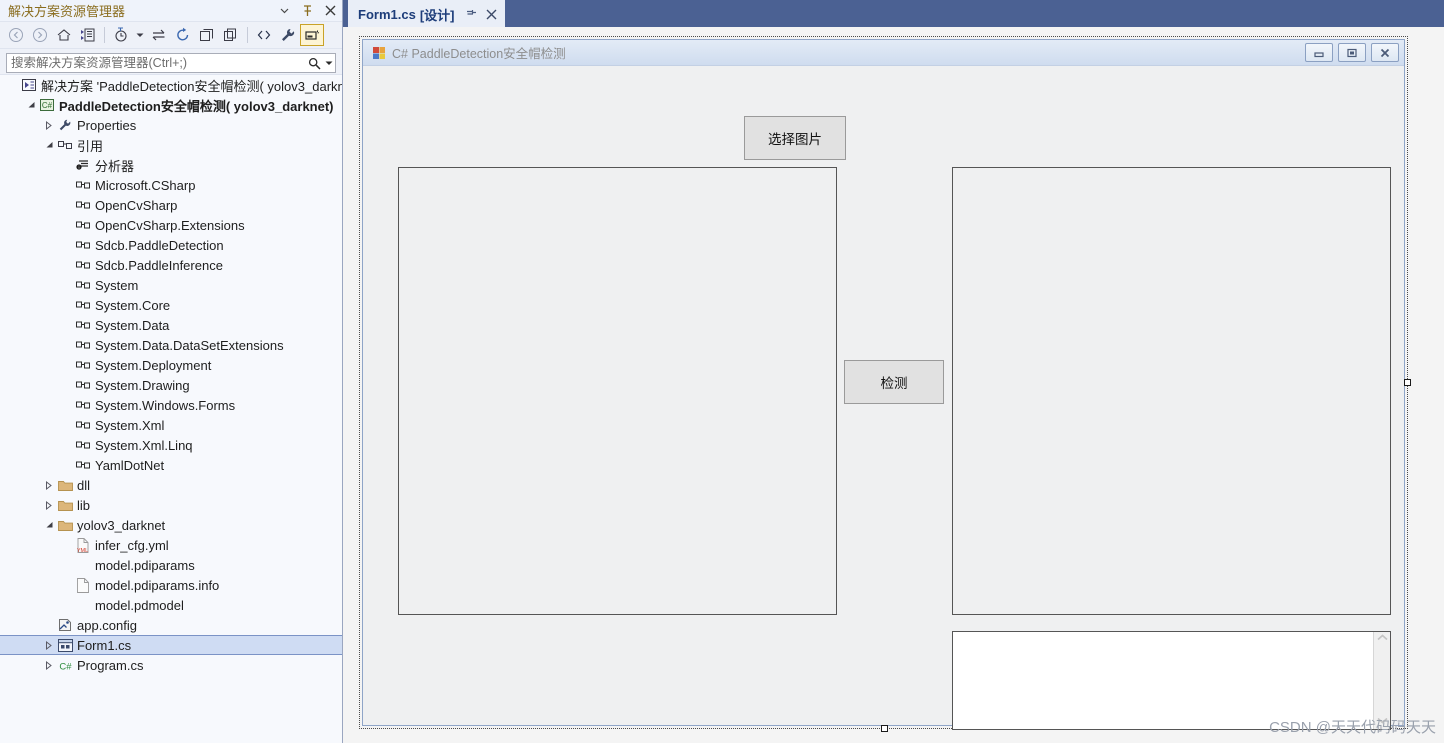 This screenshot has height=743, width=1444. Describe the element at coordinates (171, 325) in the screenshot. I see `tree-row: System.Data` at that location.